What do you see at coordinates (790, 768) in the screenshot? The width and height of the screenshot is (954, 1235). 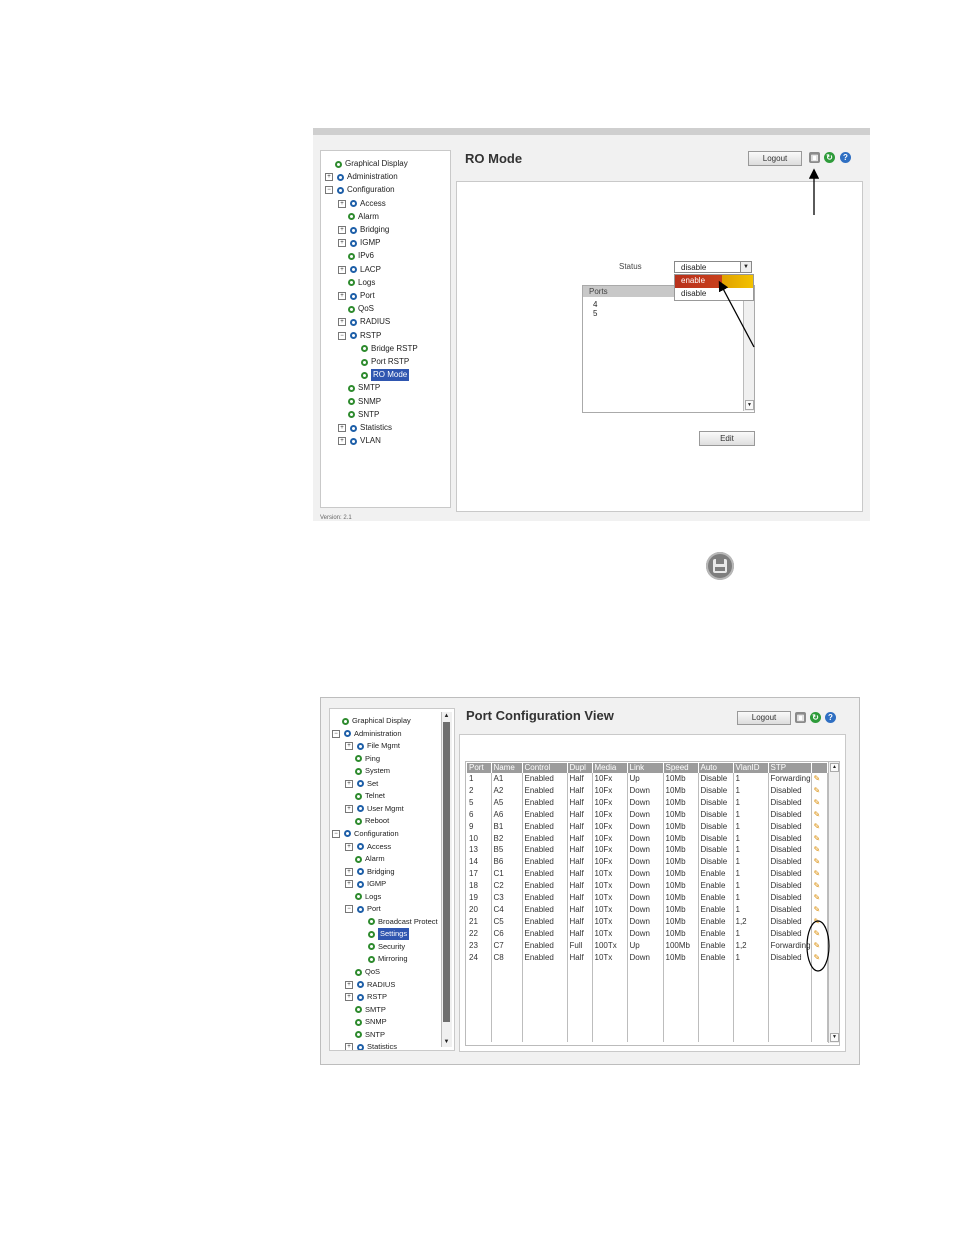 I see `column-header-stp: STP` at bounding box center [790, 768].